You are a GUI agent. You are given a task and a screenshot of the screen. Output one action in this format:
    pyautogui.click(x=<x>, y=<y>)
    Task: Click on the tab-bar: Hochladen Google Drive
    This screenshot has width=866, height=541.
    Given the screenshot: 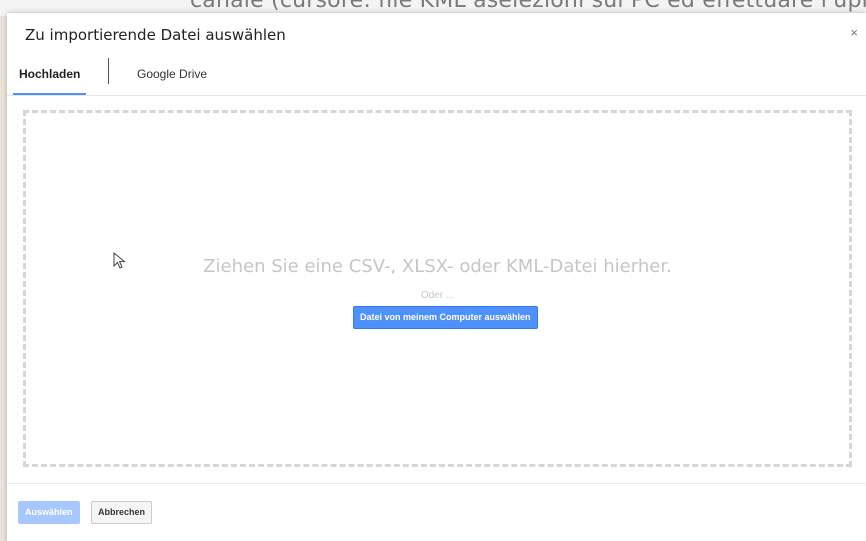 What is the action you would take?
    pyautogui.click(x=436, y=74)
    